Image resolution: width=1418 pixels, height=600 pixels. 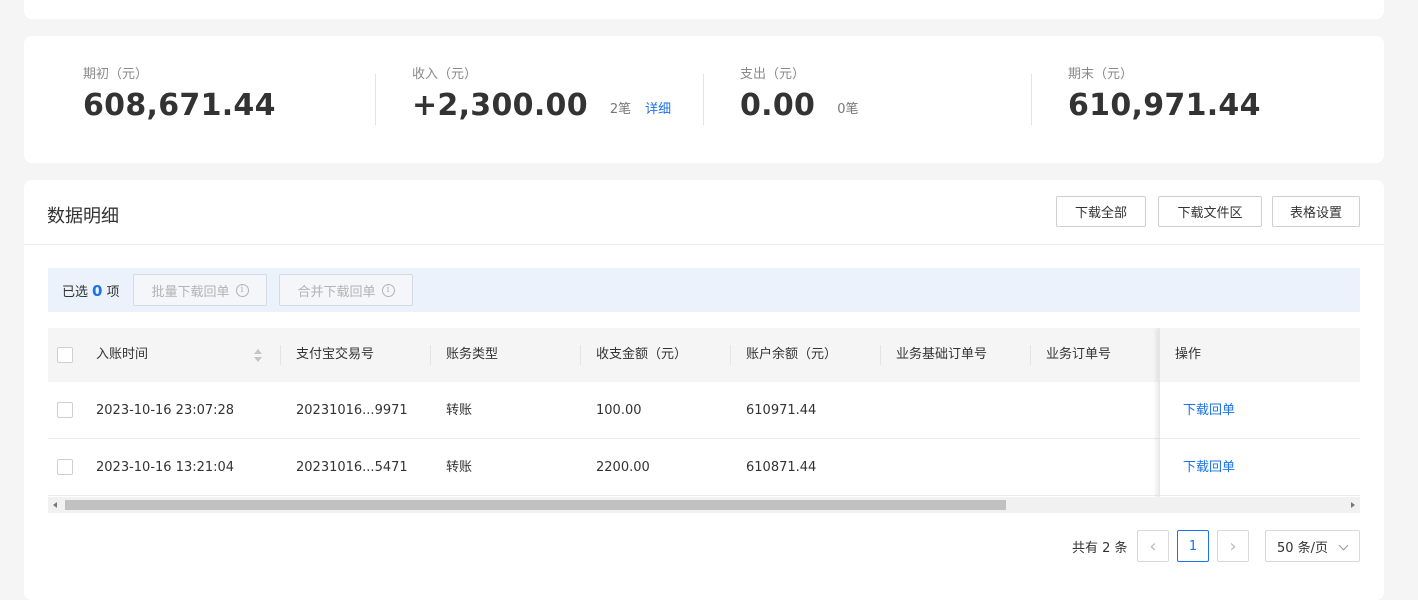 What do you see at coordinates (1101, 74) in the screenshot?
I see `stat-closing-label: 期末（元）` at bounding box center [1101, 74].